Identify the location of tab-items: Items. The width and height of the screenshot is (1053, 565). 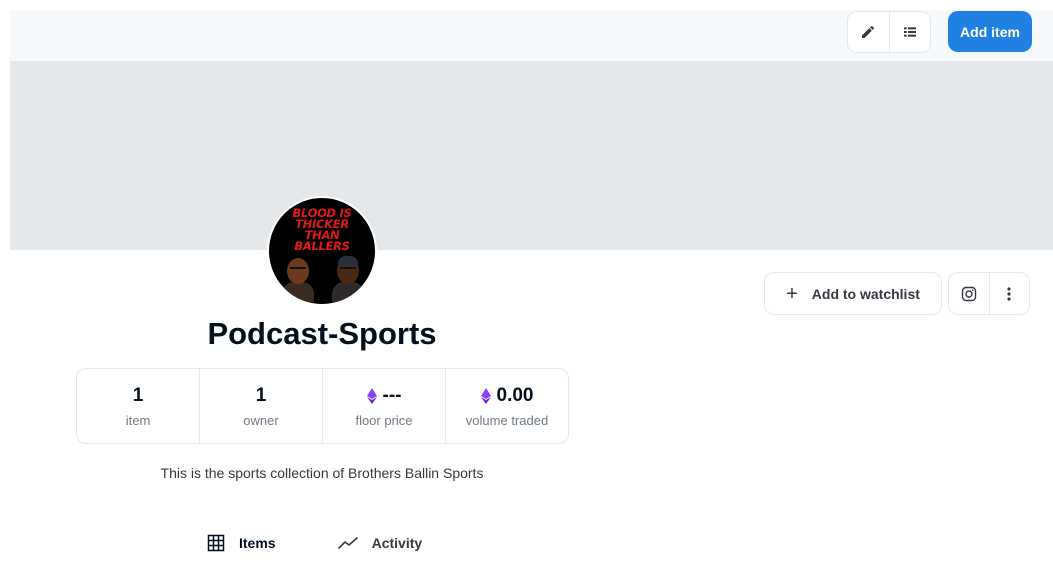
(241, 543).